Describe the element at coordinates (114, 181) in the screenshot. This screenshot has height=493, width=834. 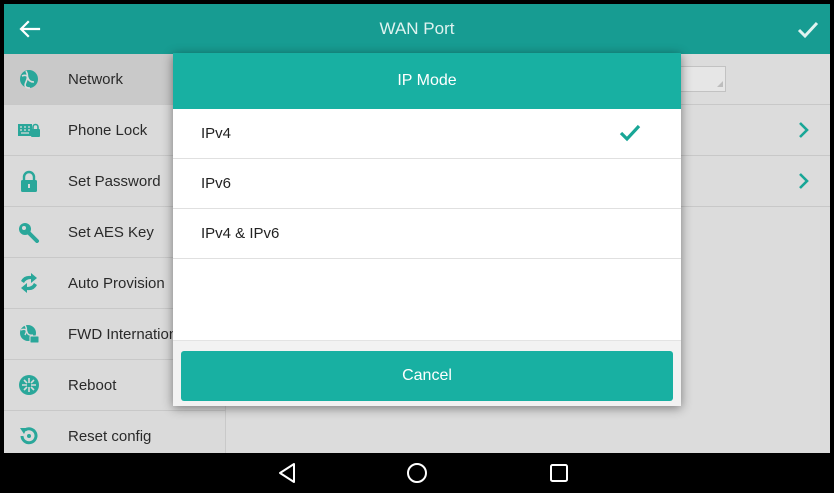
I see `sidebar-item-label: Set Password` at that location.